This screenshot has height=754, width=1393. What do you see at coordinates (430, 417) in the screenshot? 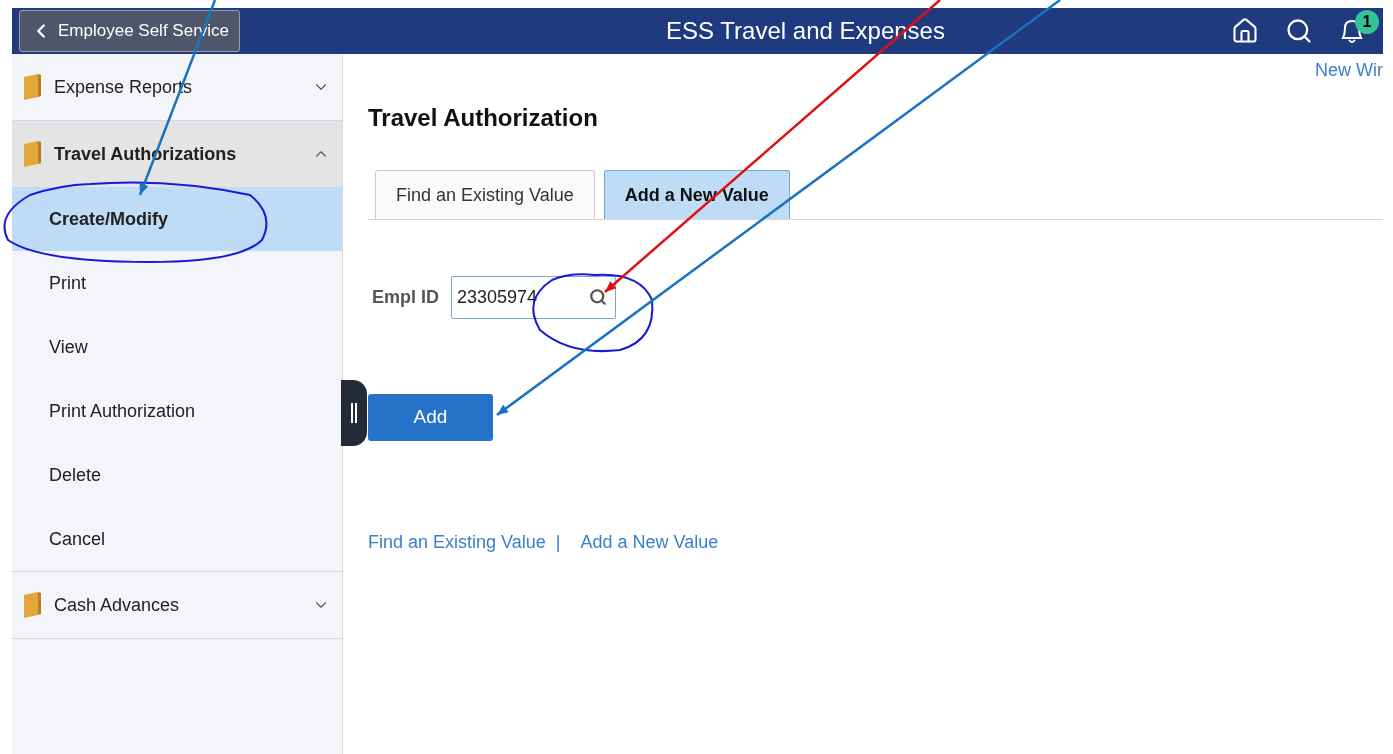
I see `add-button: Add` at bounding box center [430, 417].